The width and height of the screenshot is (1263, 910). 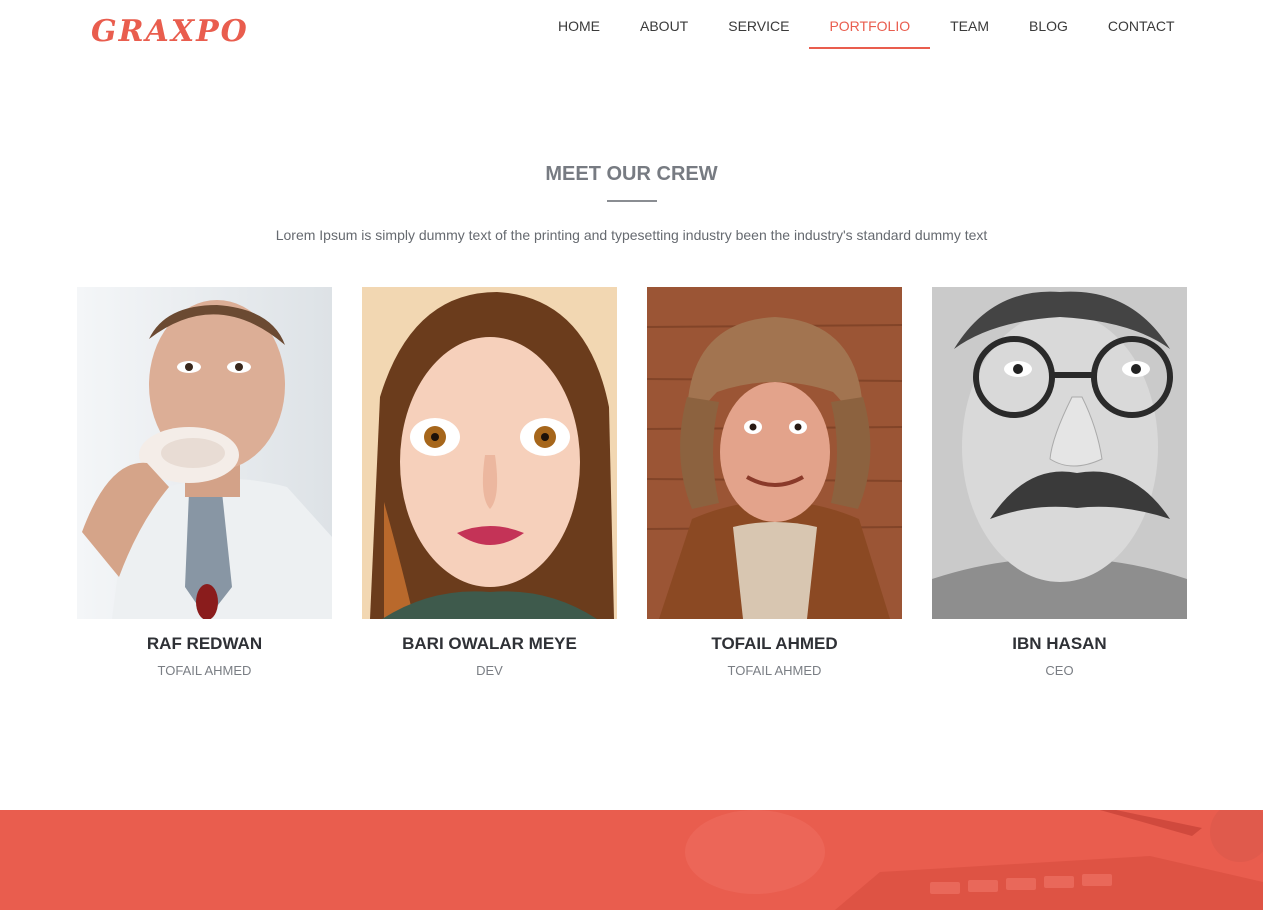 I want to click on nav-home: HOME, so click(x=579, y=25).